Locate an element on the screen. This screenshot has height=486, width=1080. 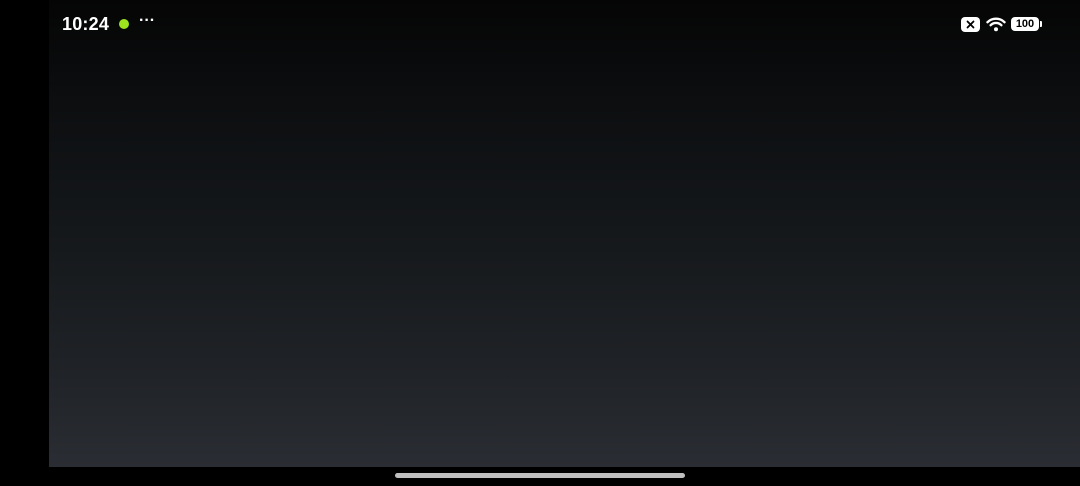
status-bar-right: 100 is located at coordinates (1001, 24).